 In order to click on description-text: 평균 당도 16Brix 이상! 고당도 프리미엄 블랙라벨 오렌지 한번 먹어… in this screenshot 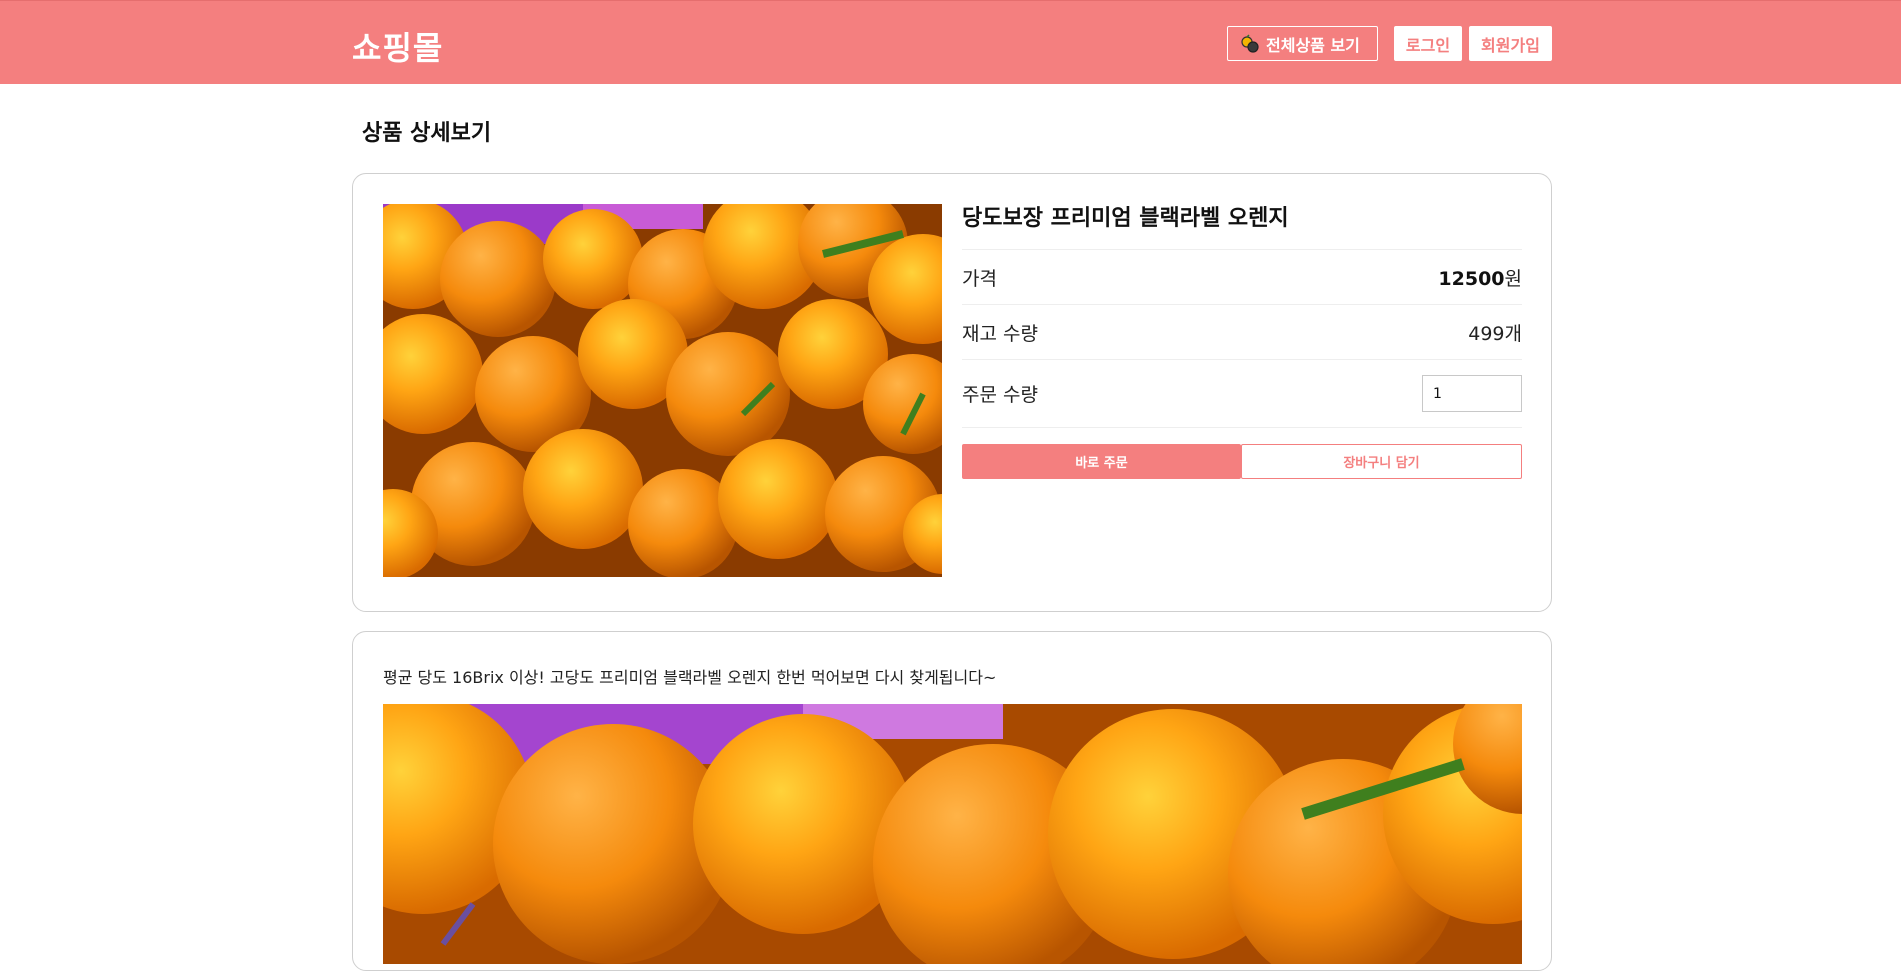, I will do `click(690, 677)`.